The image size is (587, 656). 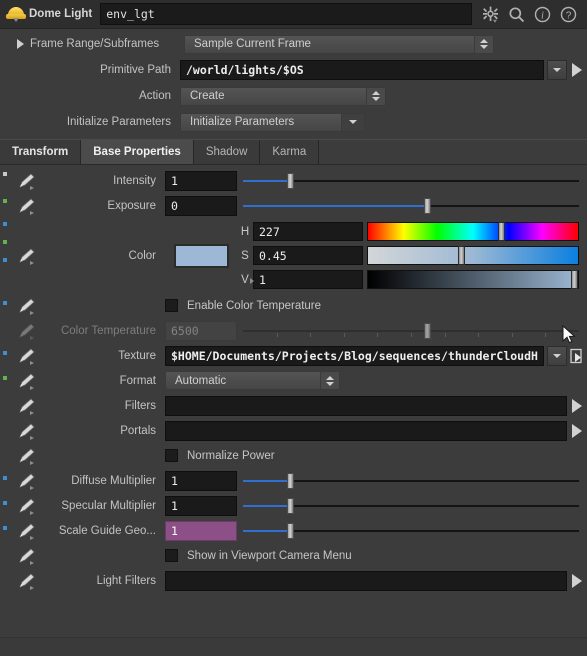 What do you see at coordinates (20, 44) in the screenshot?
I see `expand-triangle-icon` at bounding box center [20, 44].